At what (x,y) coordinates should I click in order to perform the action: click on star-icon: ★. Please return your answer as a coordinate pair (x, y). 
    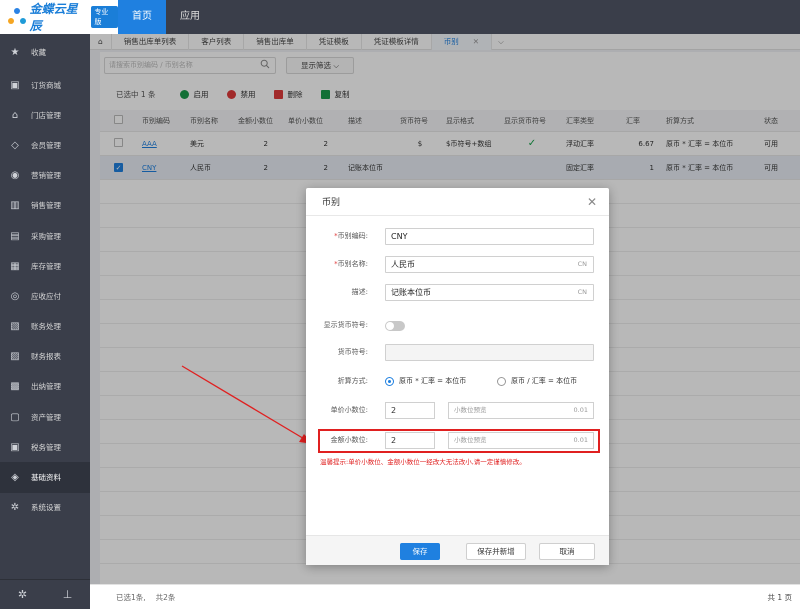
    Looking at the image, I should click on (15, 52).